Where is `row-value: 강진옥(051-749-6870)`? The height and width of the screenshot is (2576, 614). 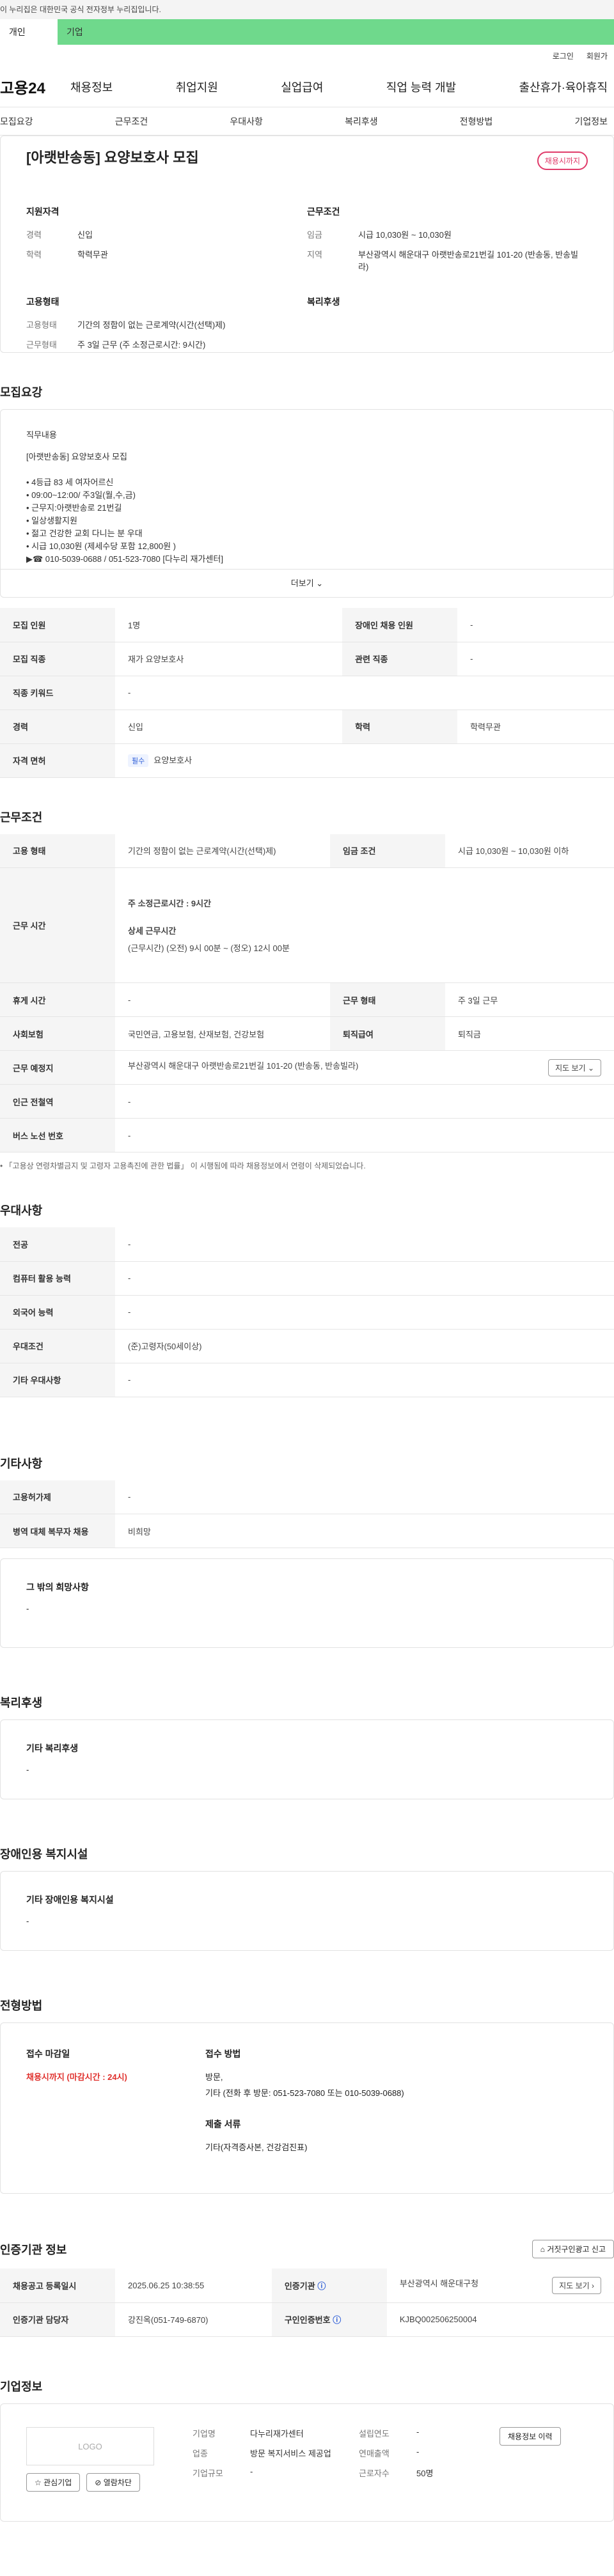
row-value: 강진옥(051-749-6870) is located at coordinates (193, 2319).